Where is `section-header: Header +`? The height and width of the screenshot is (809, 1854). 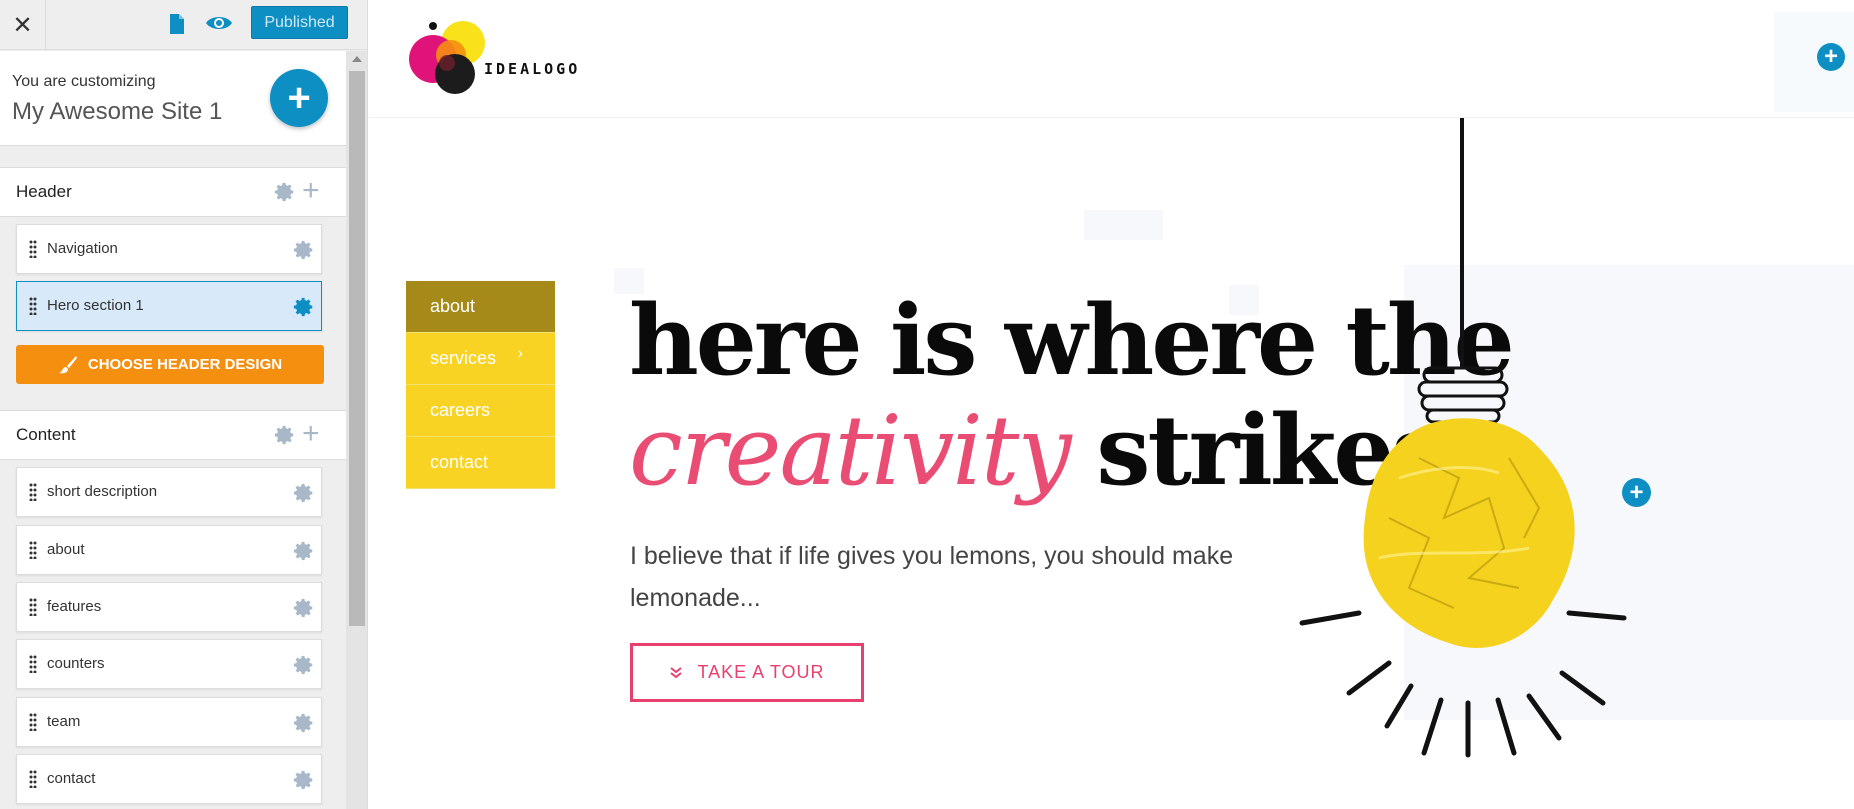 section-header: Header + is located at coordinates (173, 192).